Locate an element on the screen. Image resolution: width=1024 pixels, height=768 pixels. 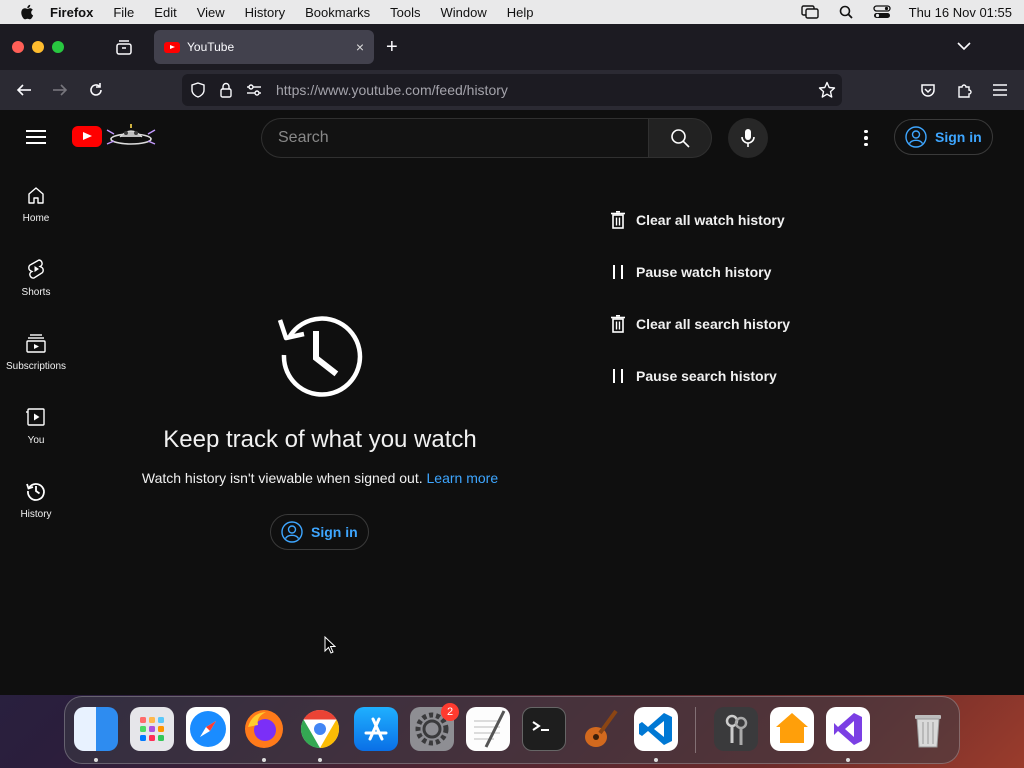
address-bar: https://www.youtube.com/feed/history is located at coordinates (512, 90).